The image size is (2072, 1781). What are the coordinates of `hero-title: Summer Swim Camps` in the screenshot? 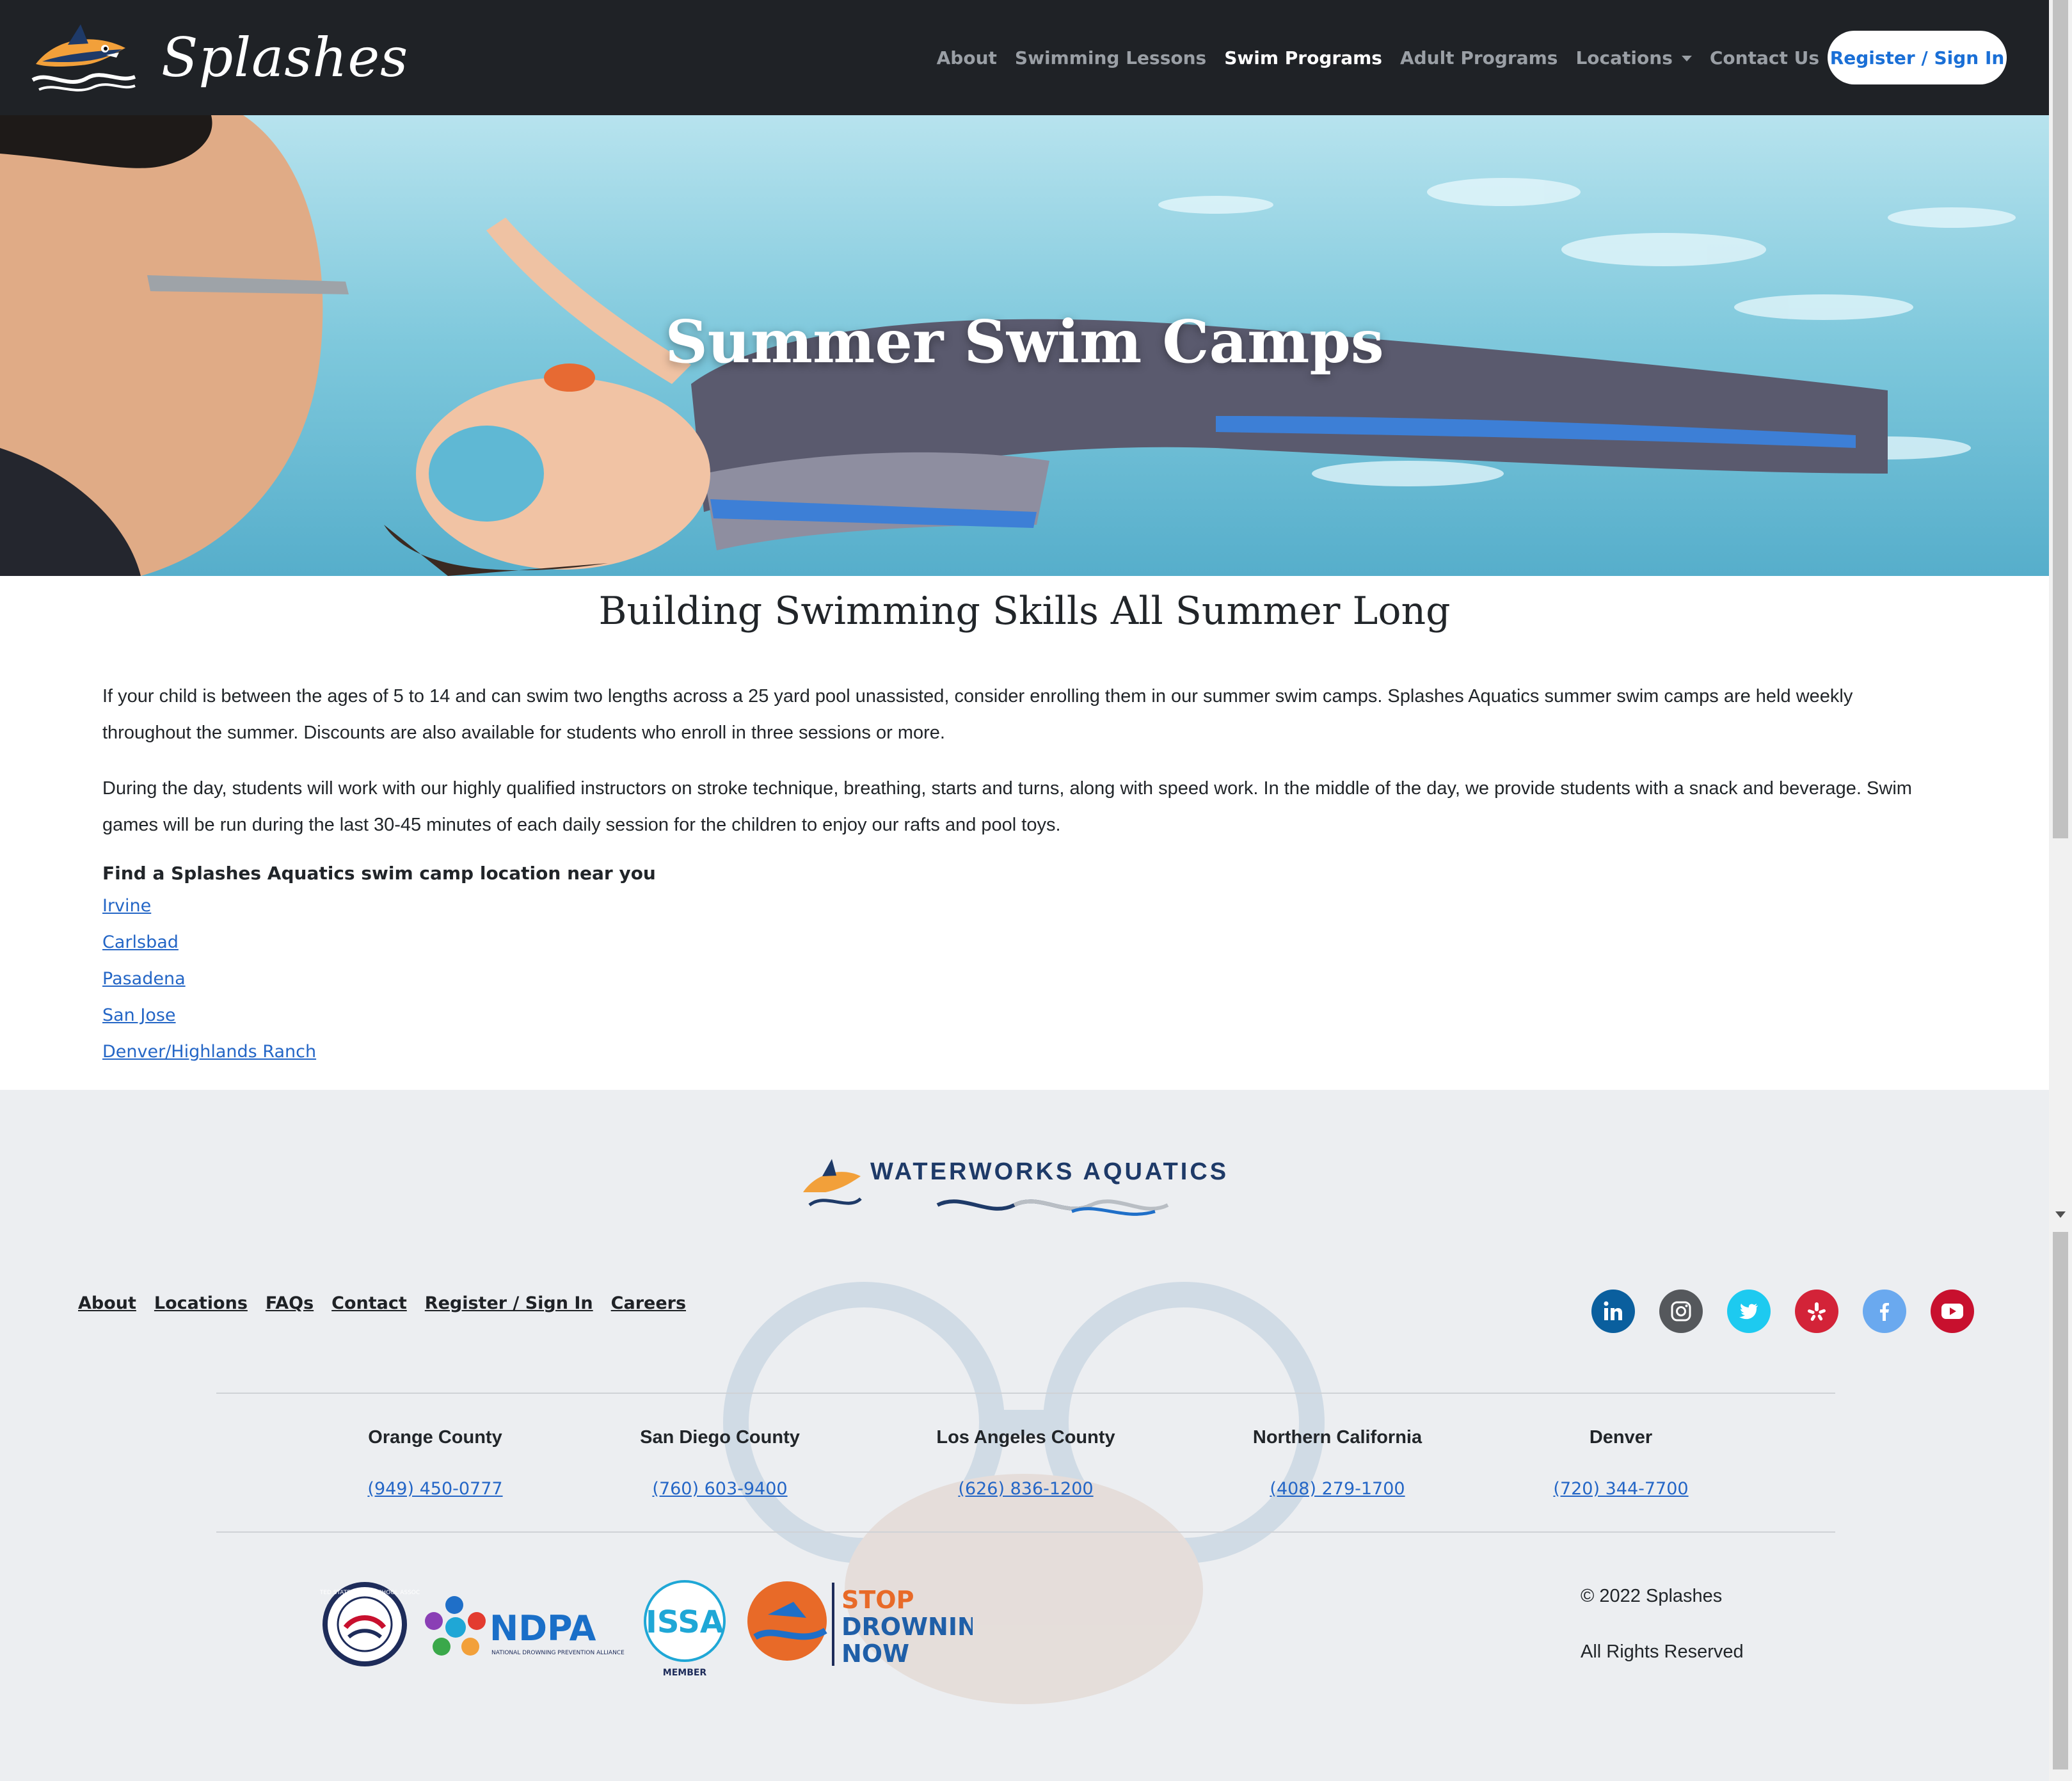 It's located at (1024, 341).